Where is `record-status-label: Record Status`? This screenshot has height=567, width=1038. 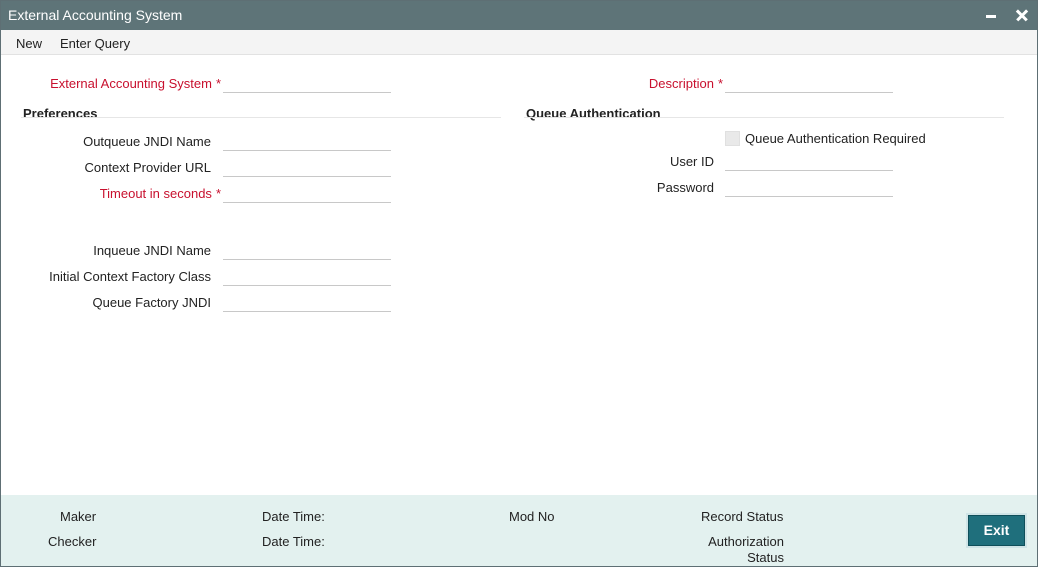 record-status-label: Record Status is located at coordinates (742, 516).